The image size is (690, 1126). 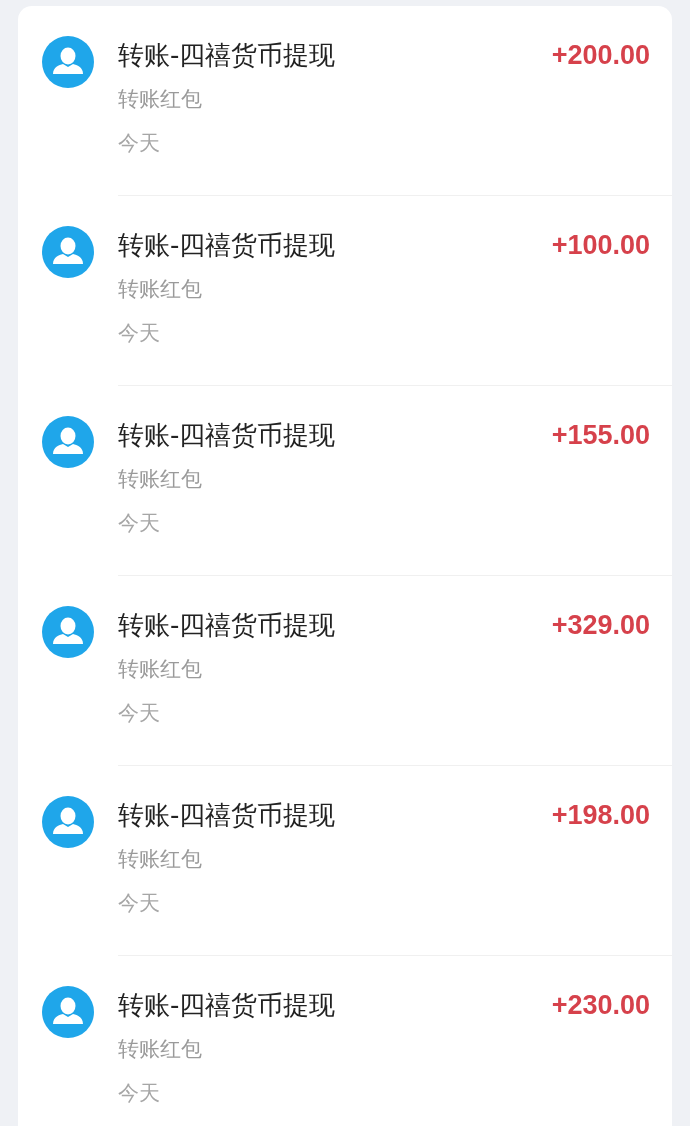 I want to click on transaction-amount: +329.00, so click(x=600, y=625).